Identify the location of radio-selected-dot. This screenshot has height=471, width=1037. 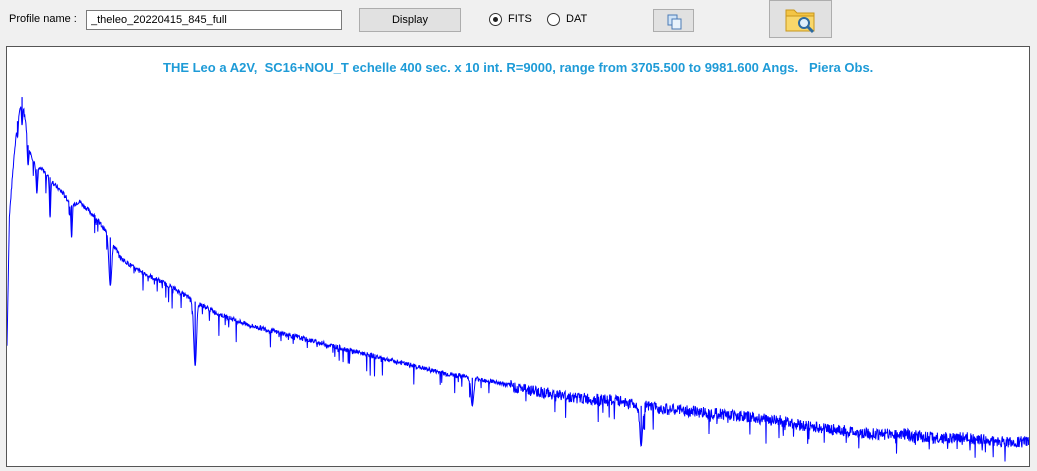
(495, 19).